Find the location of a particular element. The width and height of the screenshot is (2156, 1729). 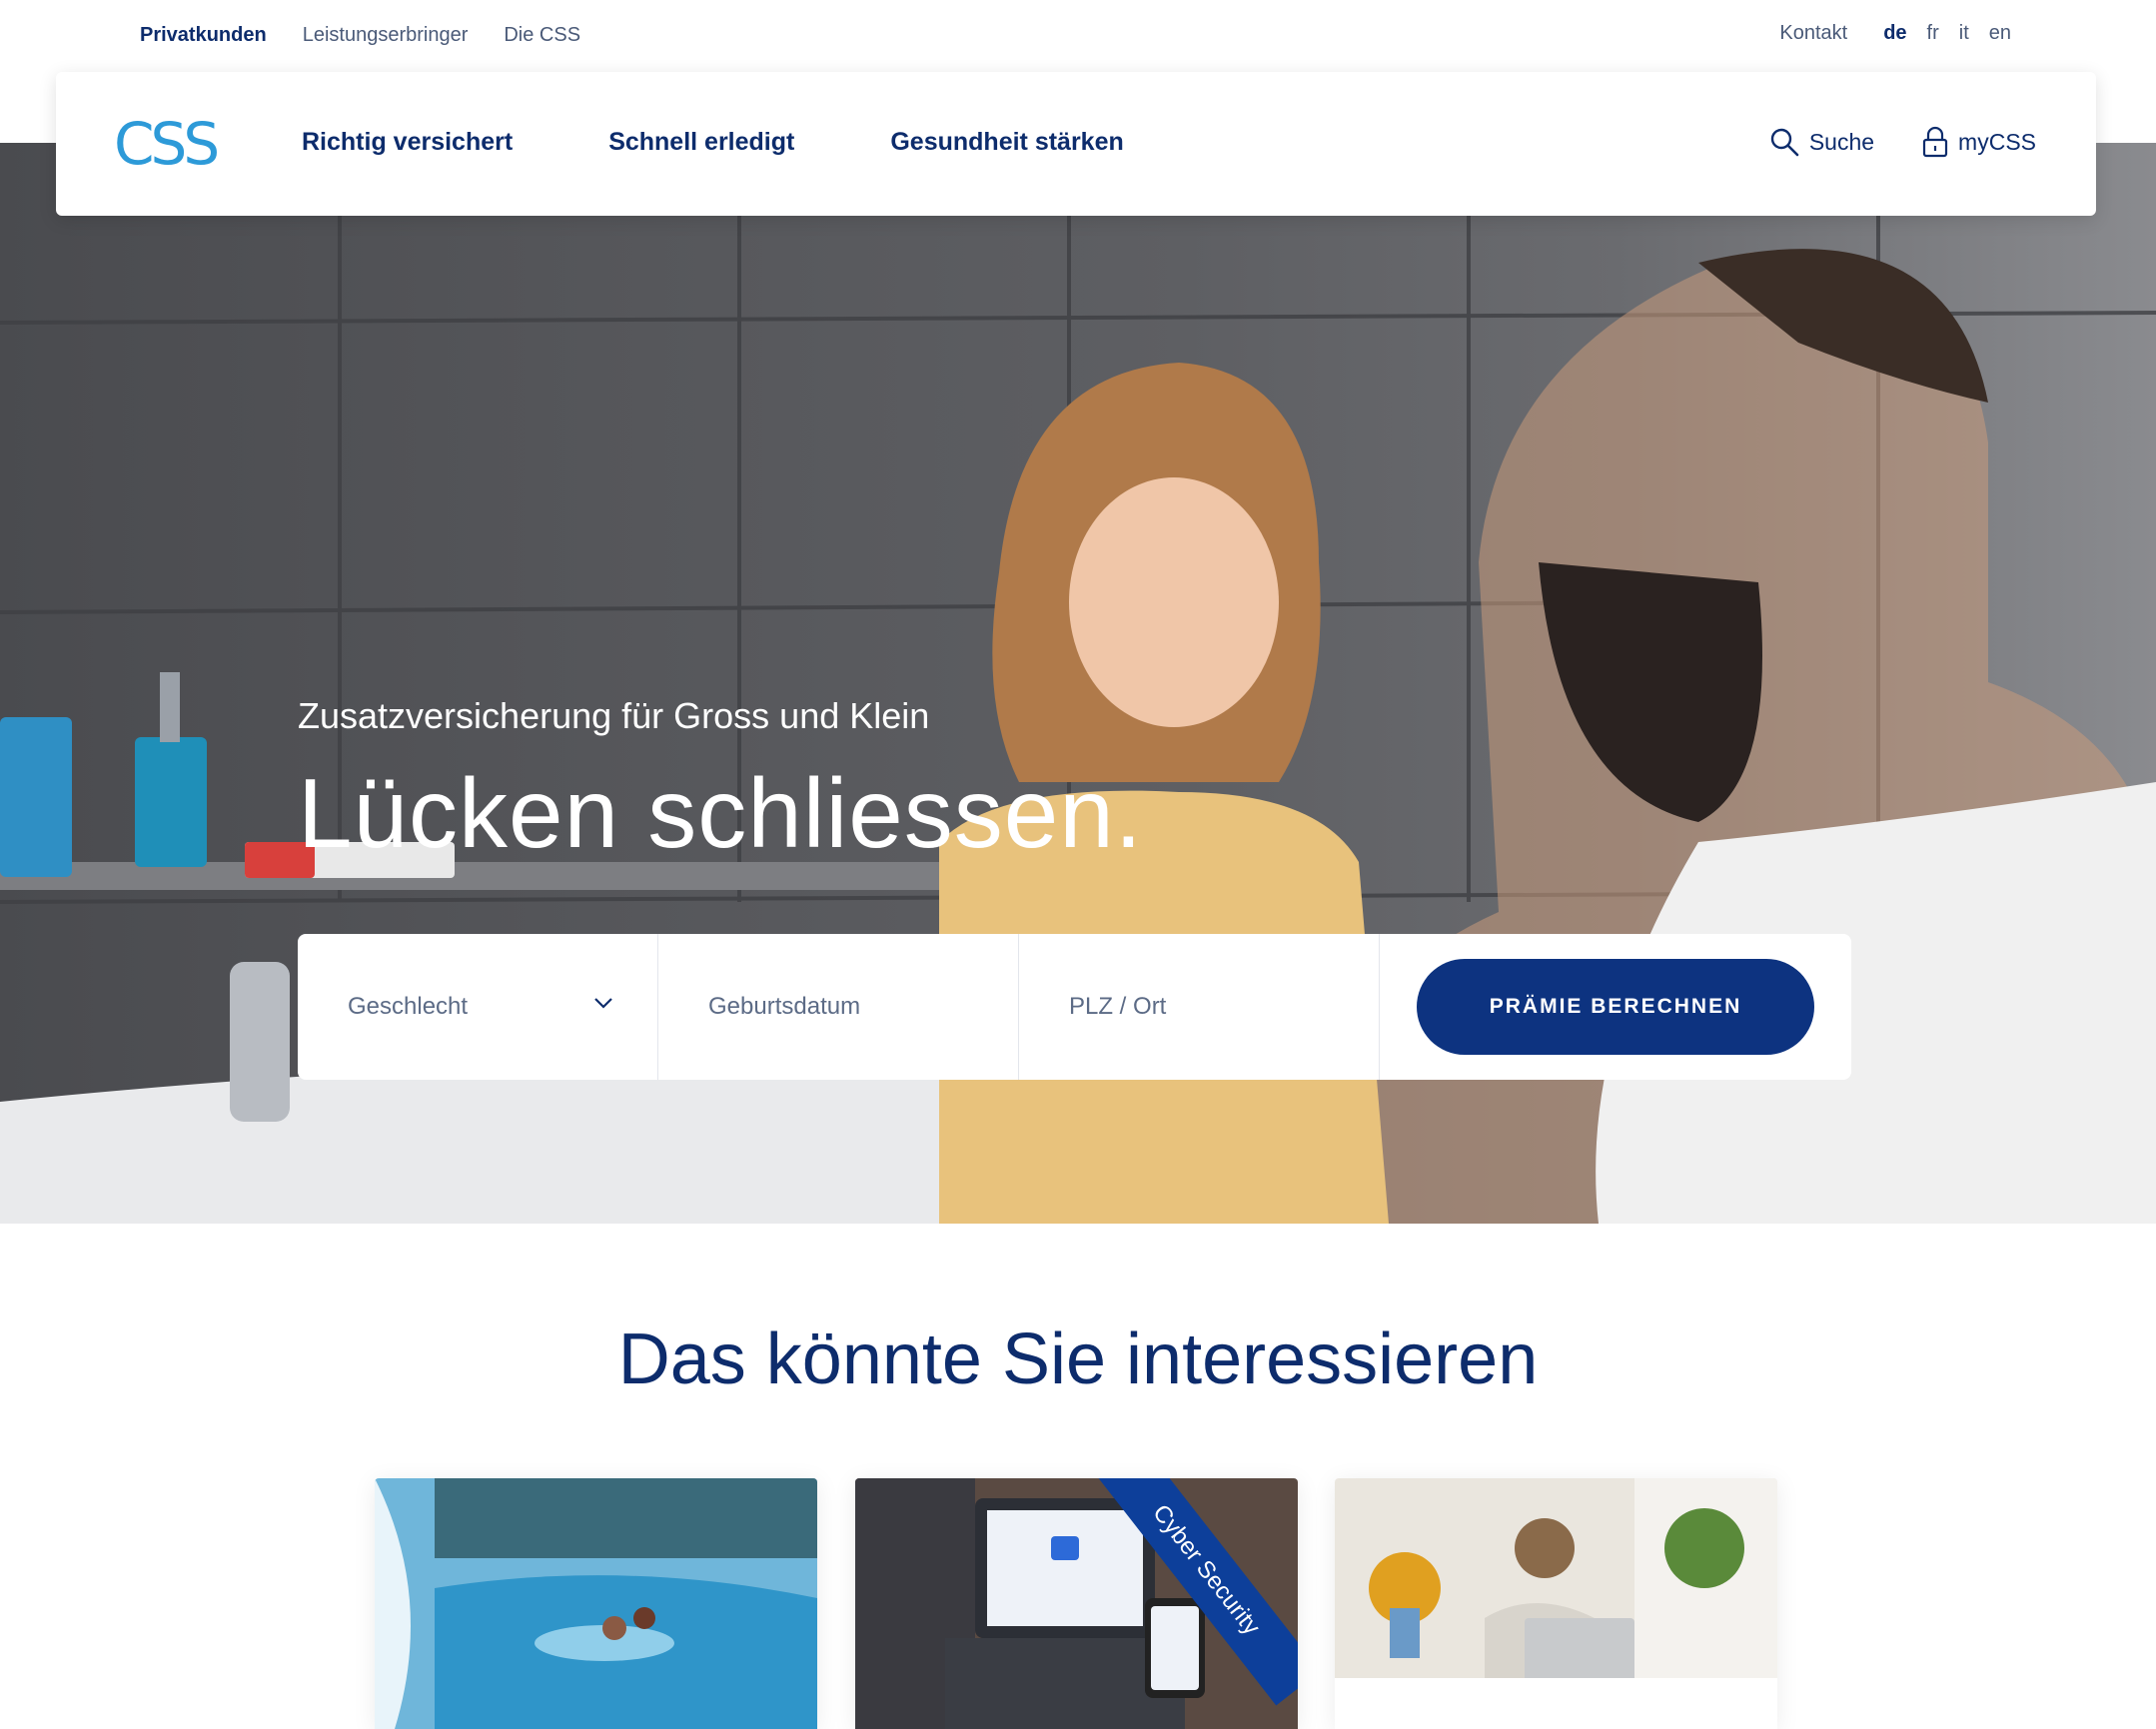

audience-link-die-css: Die CSS is located at coordinates (542, 35).